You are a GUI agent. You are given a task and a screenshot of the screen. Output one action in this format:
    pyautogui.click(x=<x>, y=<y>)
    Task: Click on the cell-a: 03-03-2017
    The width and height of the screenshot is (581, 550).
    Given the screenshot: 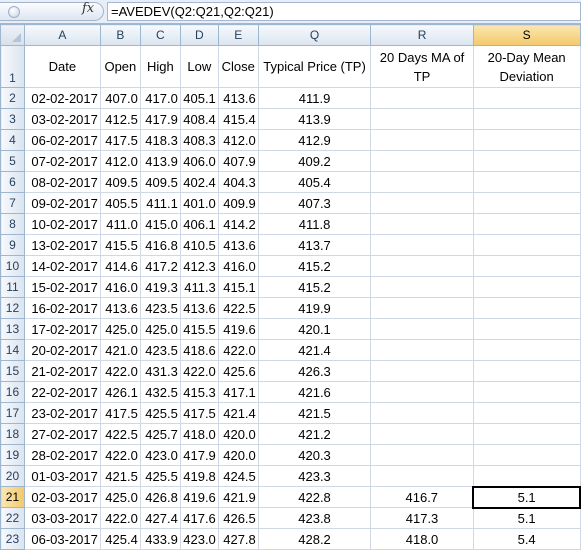 What is the action you would take?
    pyautogui.click(x=62, y=518)
    